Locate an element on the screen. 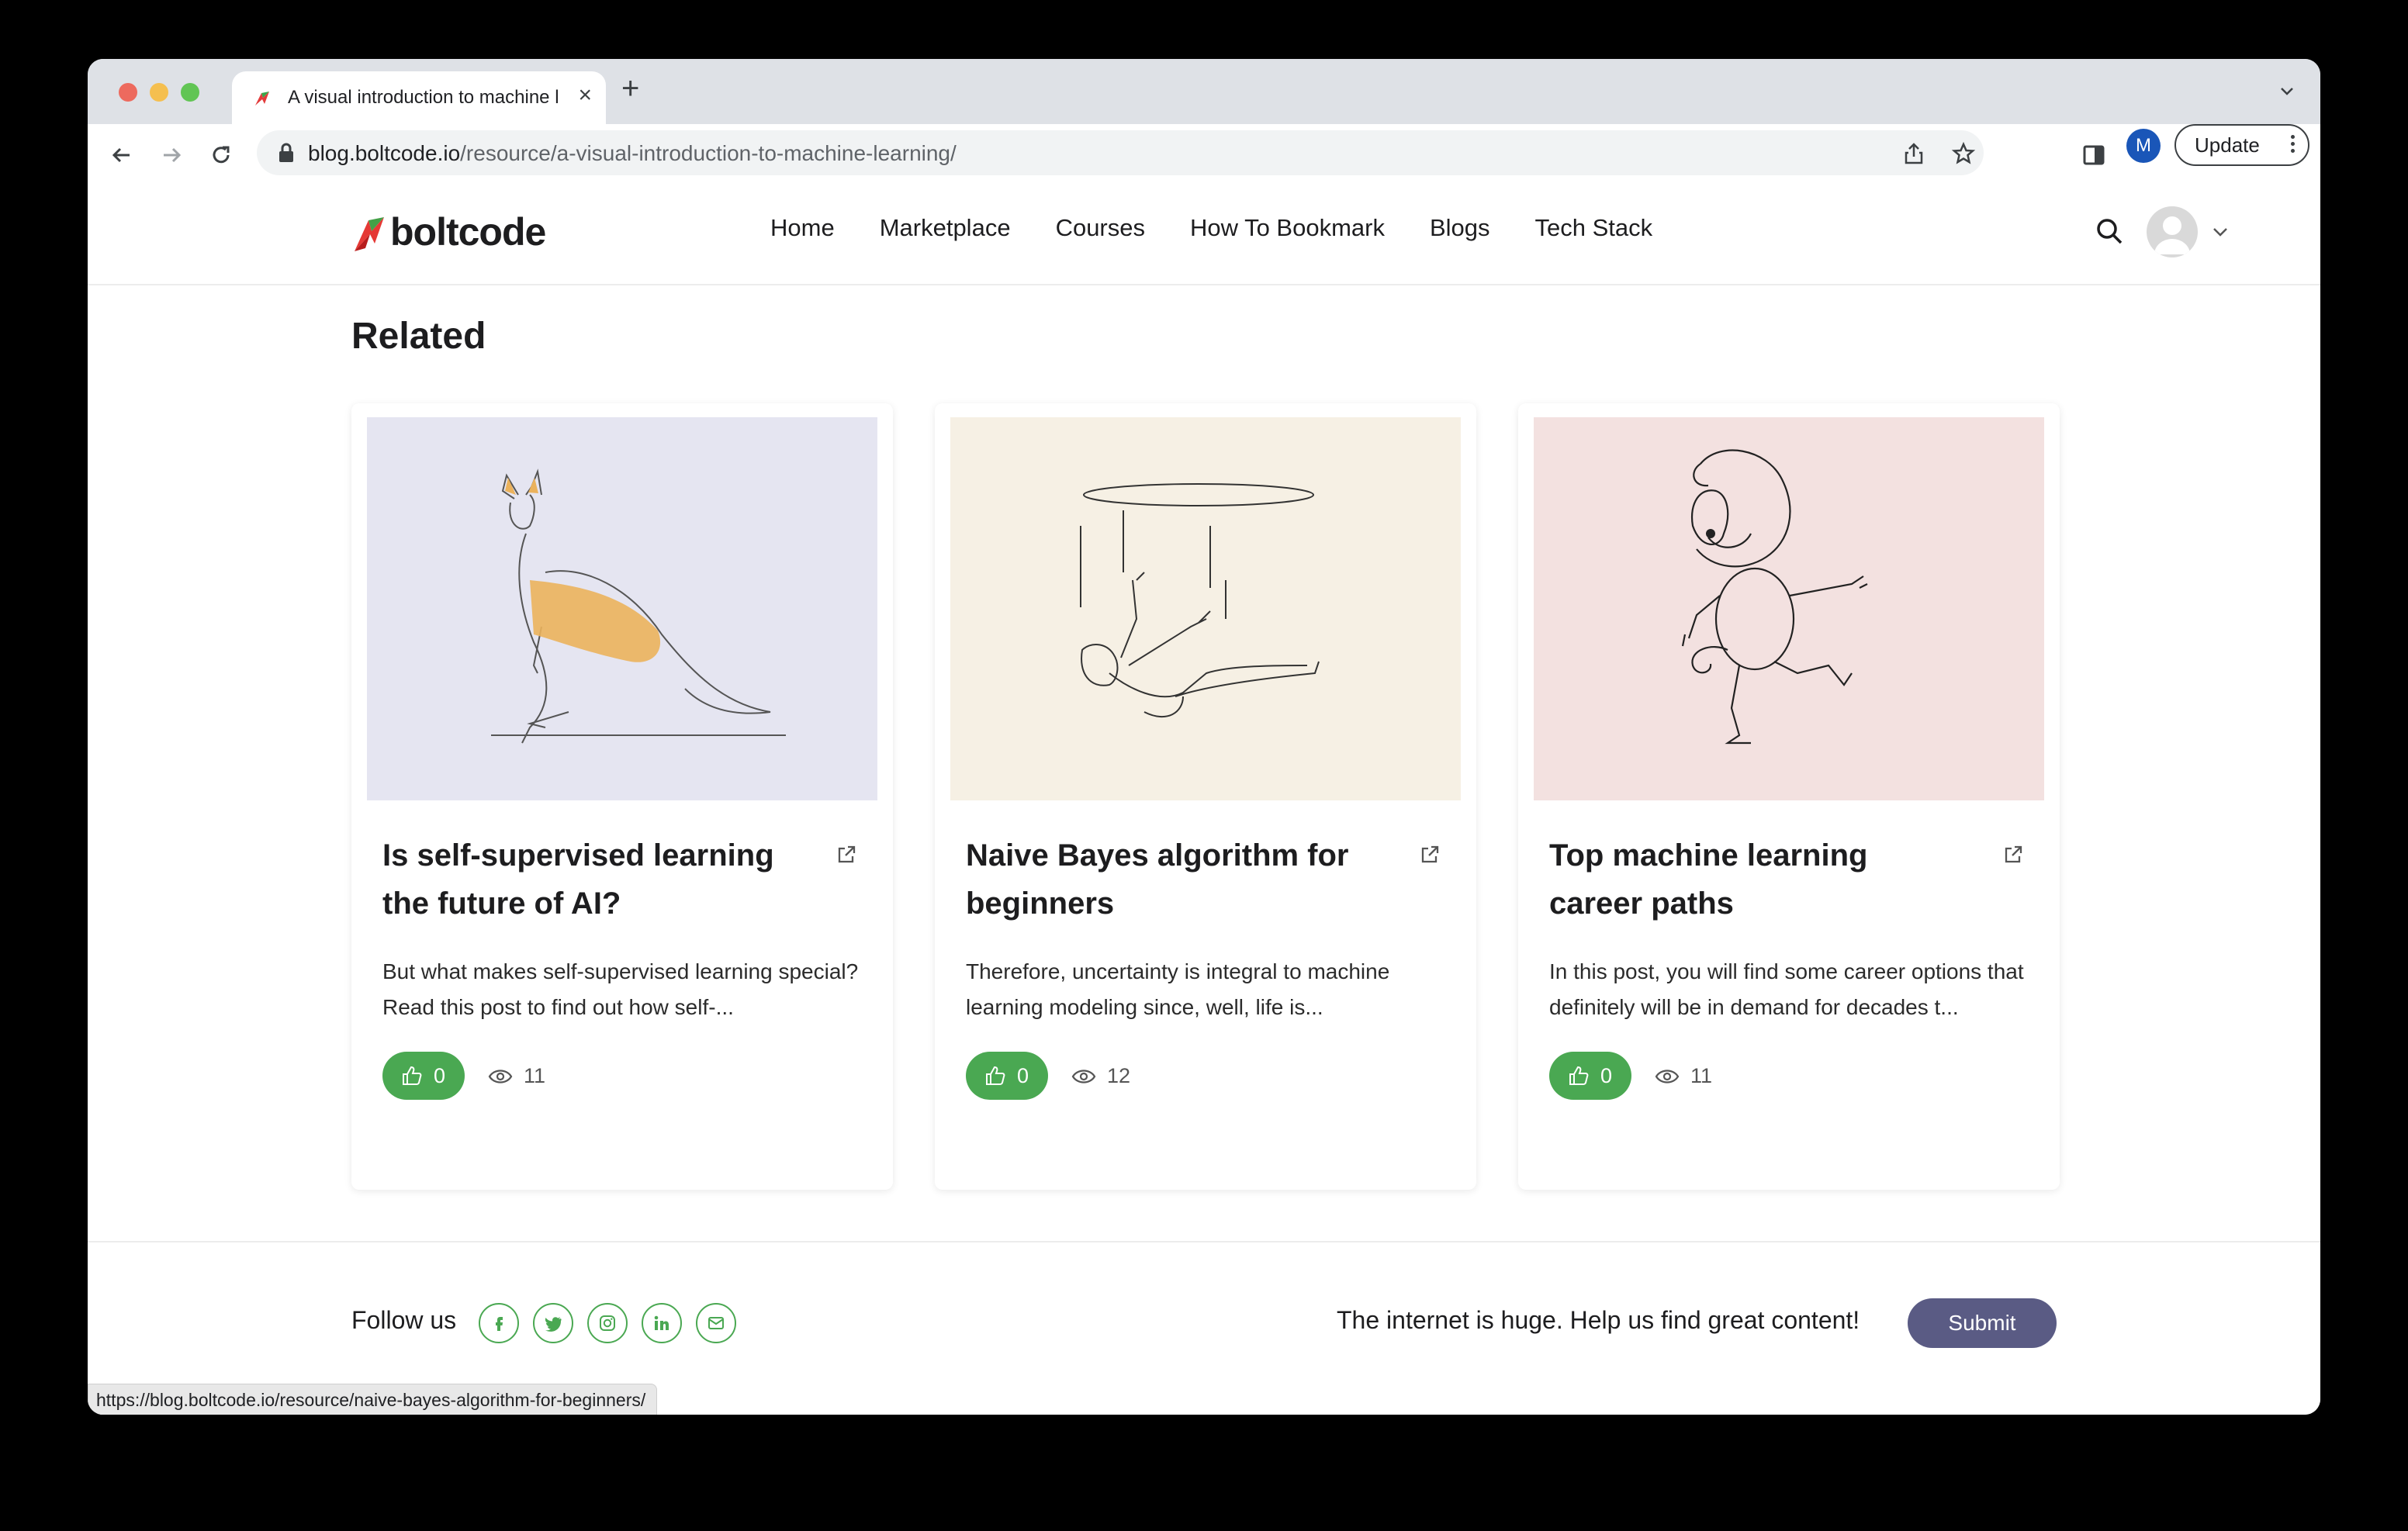  card-image-monkey is located at coordinates (1789, 608).